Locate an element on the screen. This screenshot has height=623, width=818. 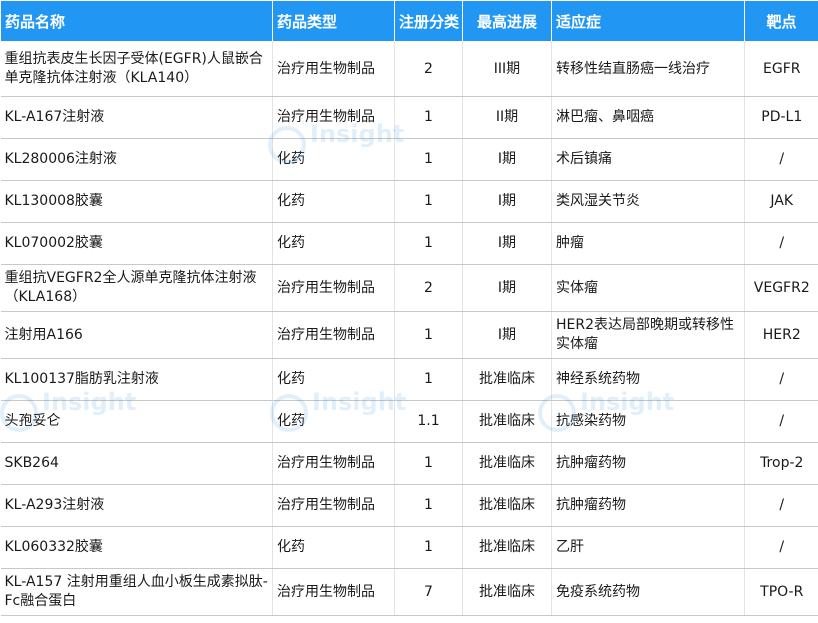
cell-drug-name: KL060332胶囊 is located at coordinates (136, 547).